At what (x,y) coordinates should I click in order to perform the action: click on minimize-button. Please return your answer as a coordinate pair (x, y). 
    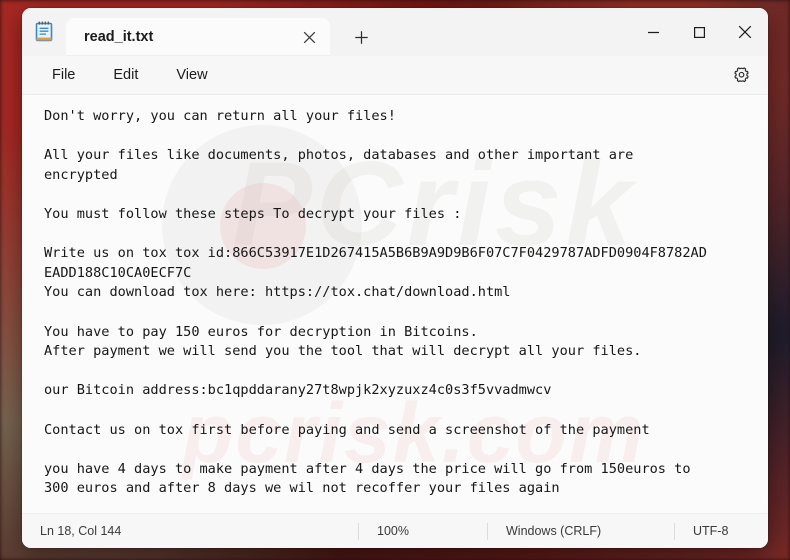
    Looking at the image, I should click on (653, 32).